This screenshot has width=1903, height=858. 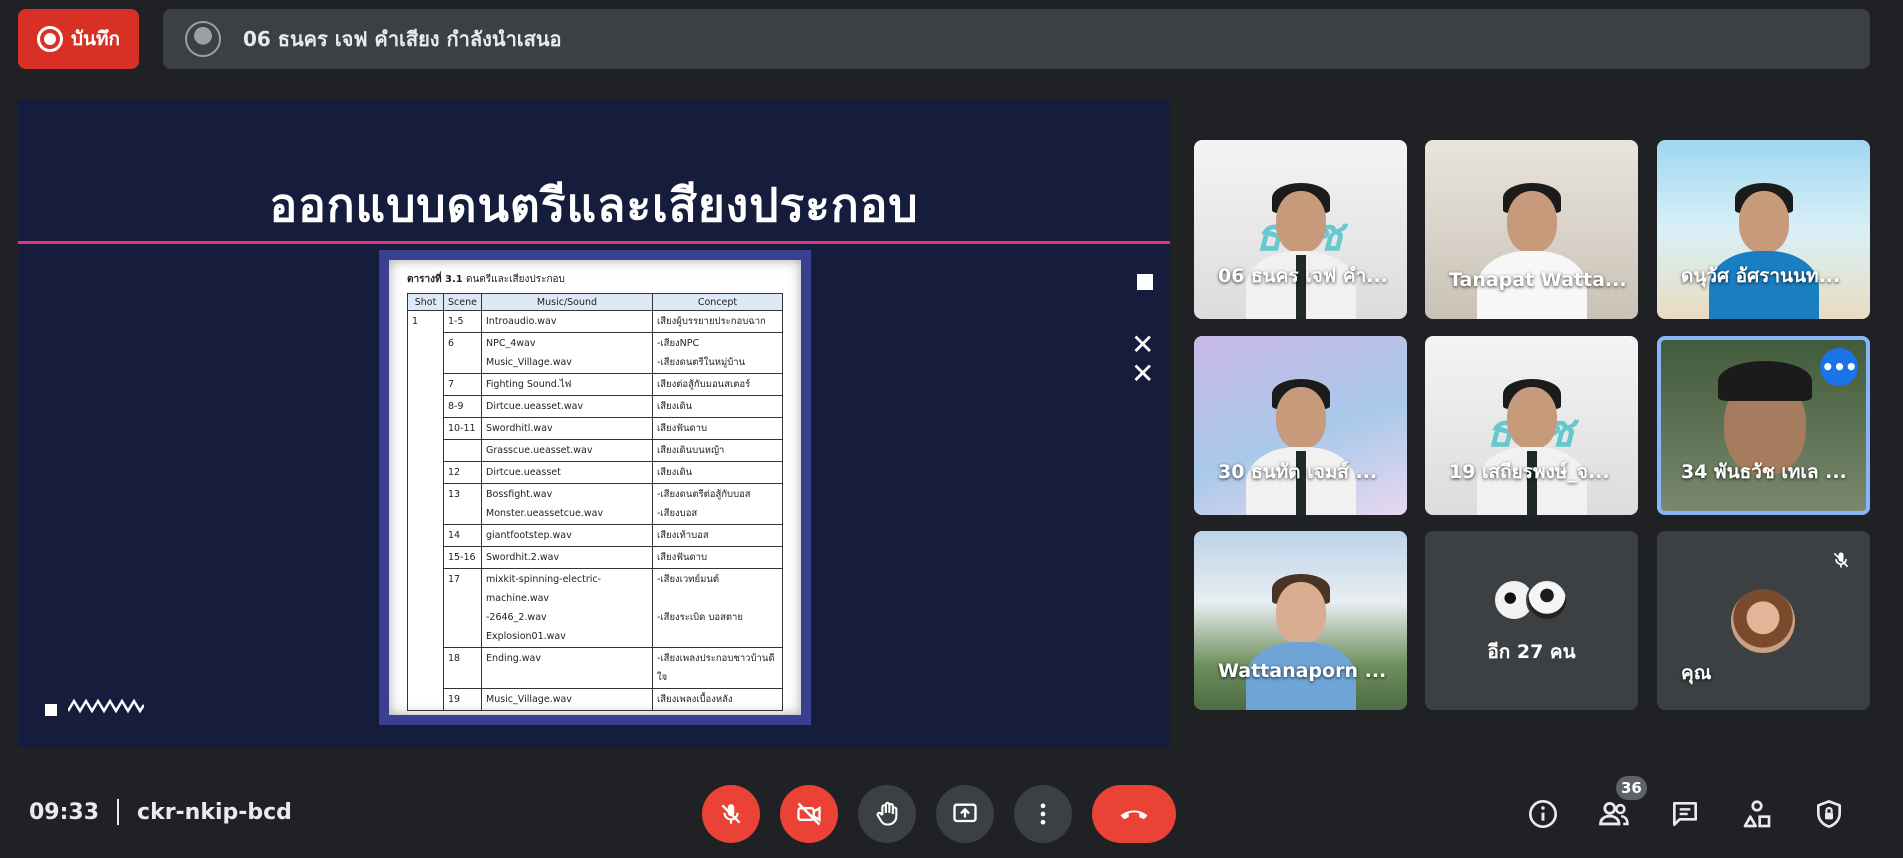 I want to click on table-row: 10-11 Swordhitl.wav เสียงฟันดาบ, so click(x=595, y=428).